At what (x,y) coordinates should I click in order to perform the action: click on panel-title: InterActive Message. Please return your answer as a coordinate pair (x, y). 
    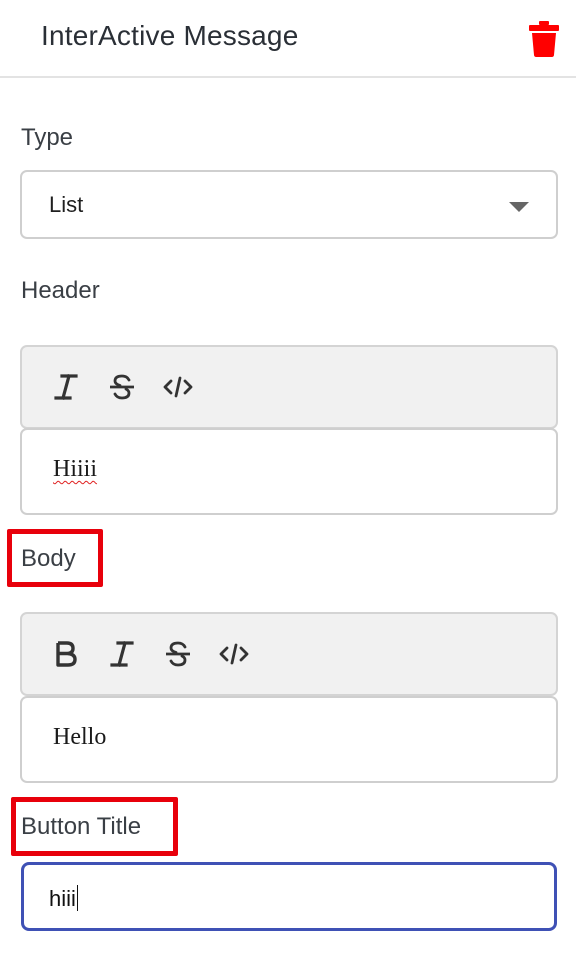
    Looking at the image, I should click on (170, 35).